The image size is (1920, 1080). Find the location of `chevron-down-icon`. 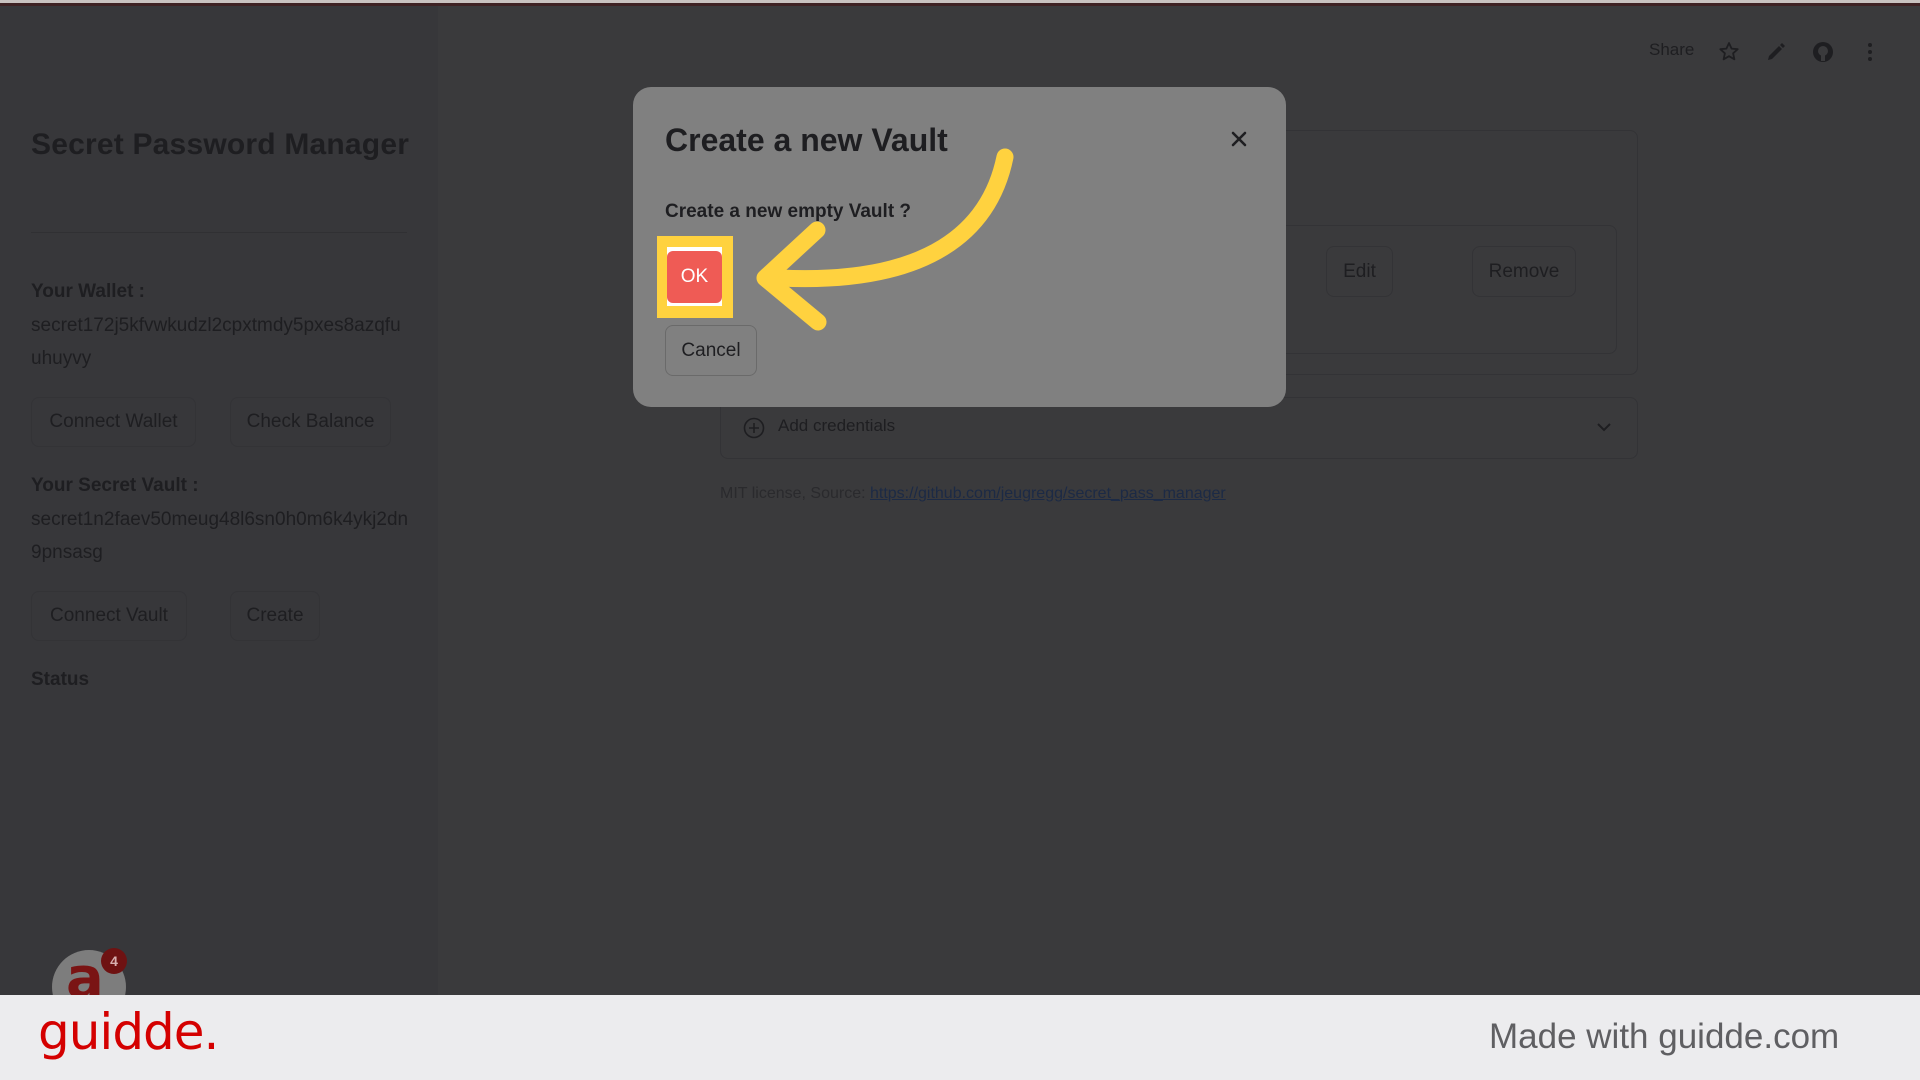

chevron-down-icon is located at coordinates (1604, 427).